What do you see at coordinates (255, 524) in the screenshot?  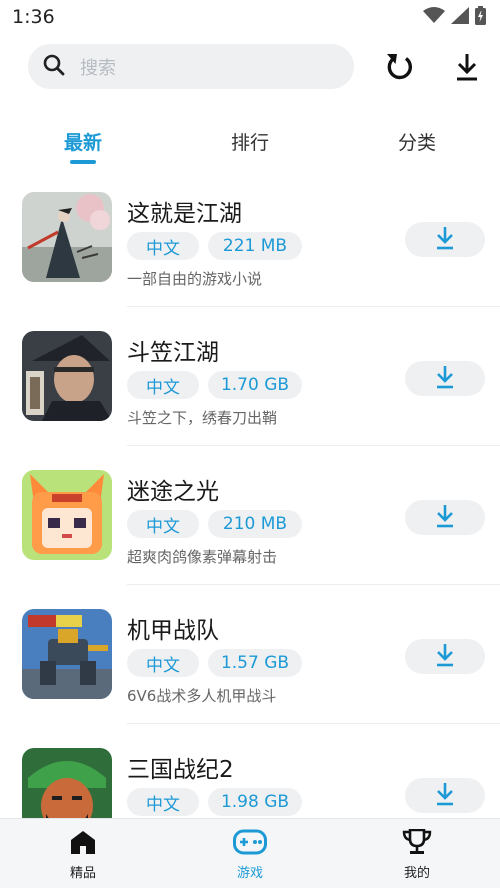 I see `size-badge: 210 MB` at bounding box center [255, 524].